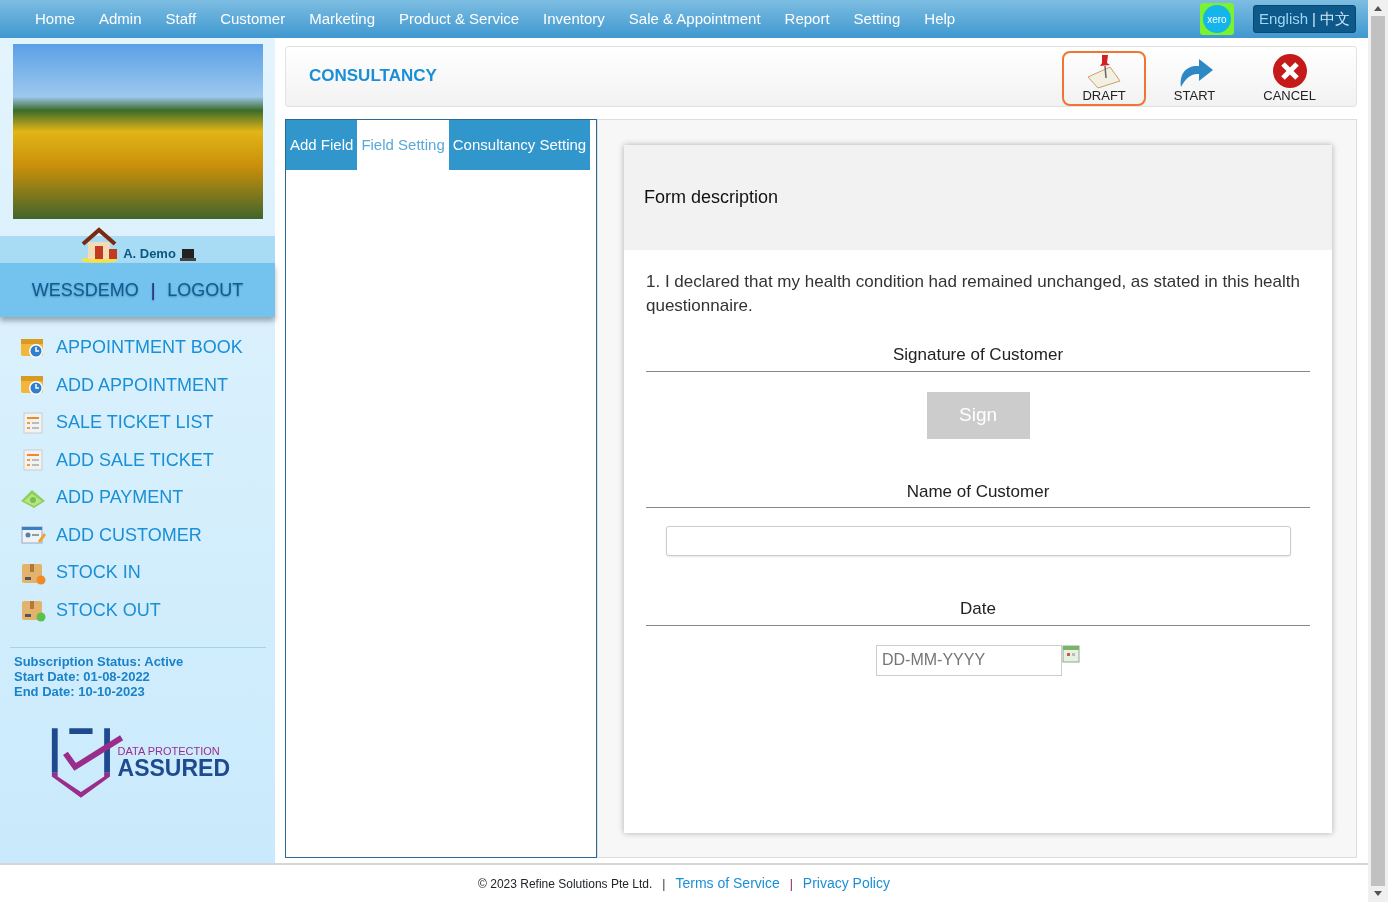  I want to click on menu-item: Report, so click(807, 19).